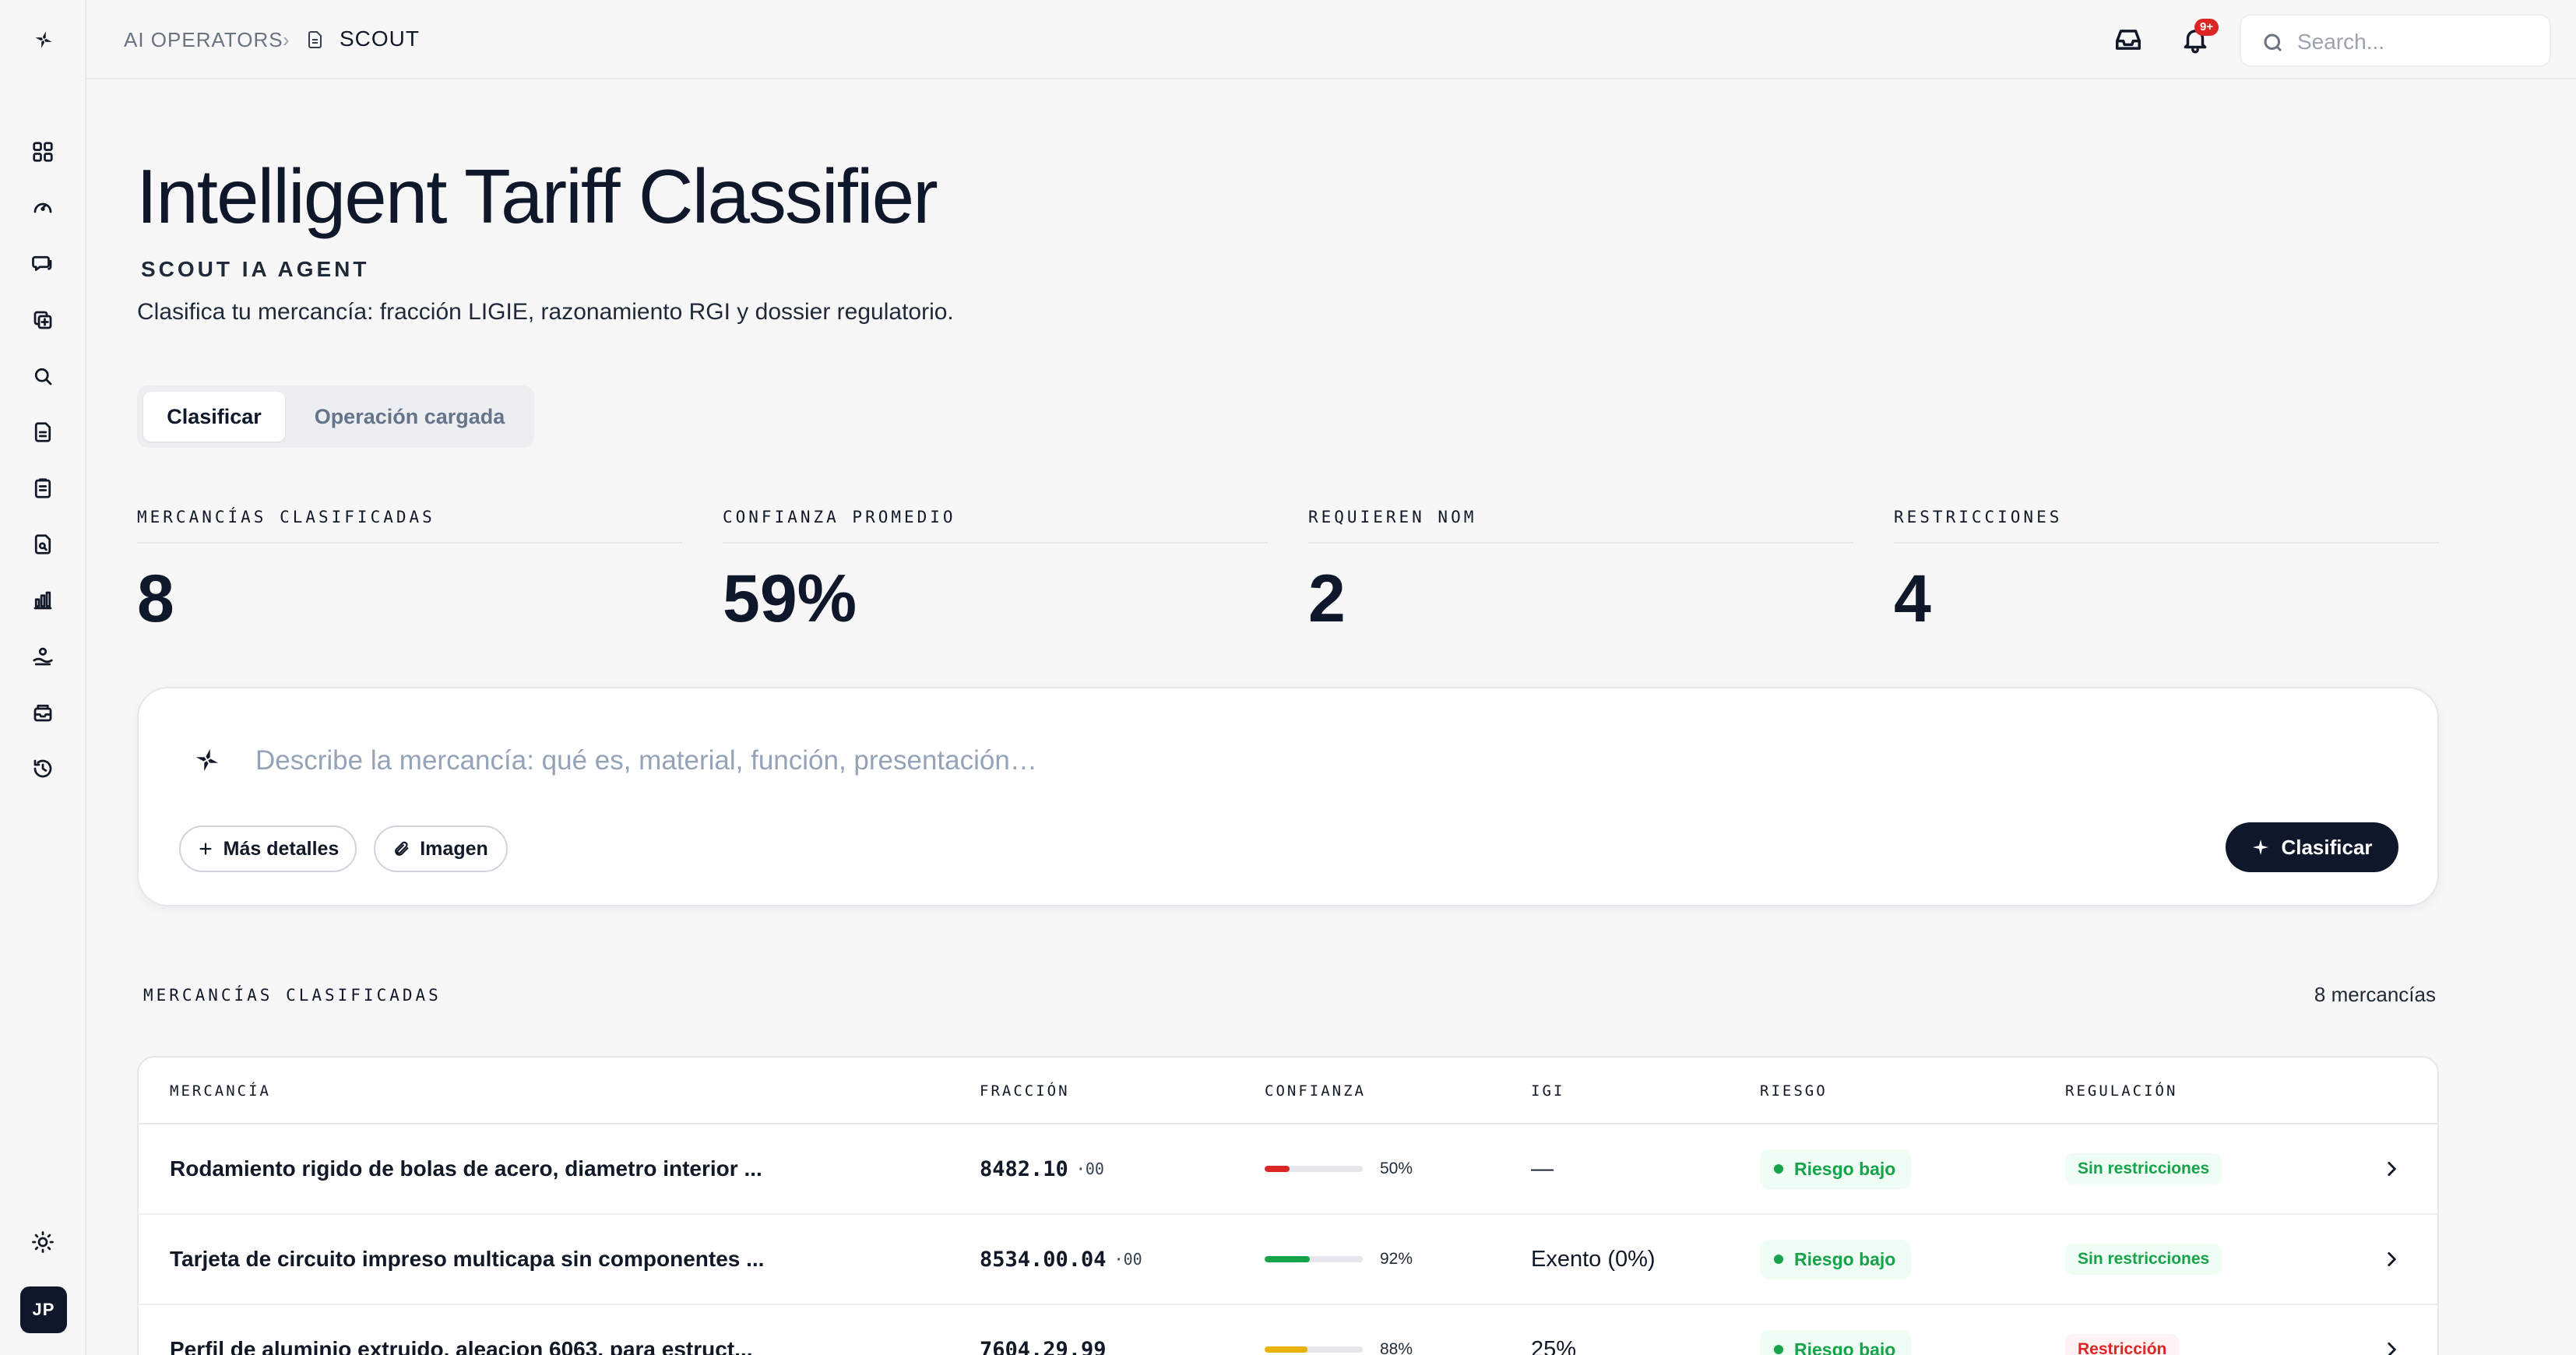  What do you see at coordinates (1912, 598) in the screenshot?
I see `stat-value: 4` at bounding box center [1912, 598].